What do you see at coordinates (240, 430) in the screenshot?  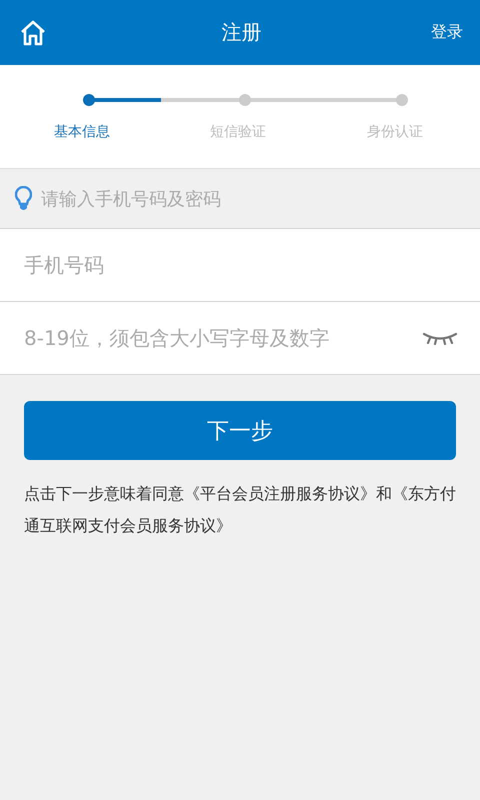 I see `next-button: 下一步` at bounding box center [240, 430].